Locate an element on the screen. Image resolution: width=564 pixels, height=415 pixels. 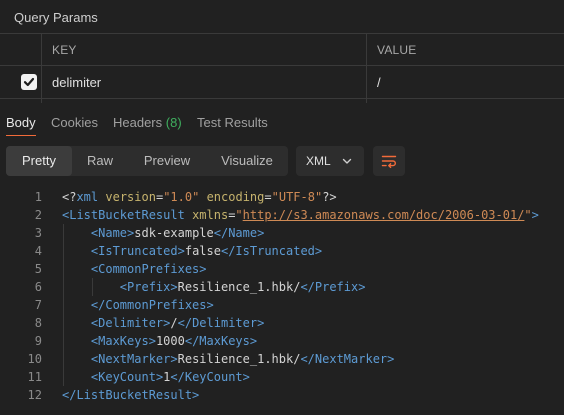
chevron-down-icon is located at coordinates (347, 161).